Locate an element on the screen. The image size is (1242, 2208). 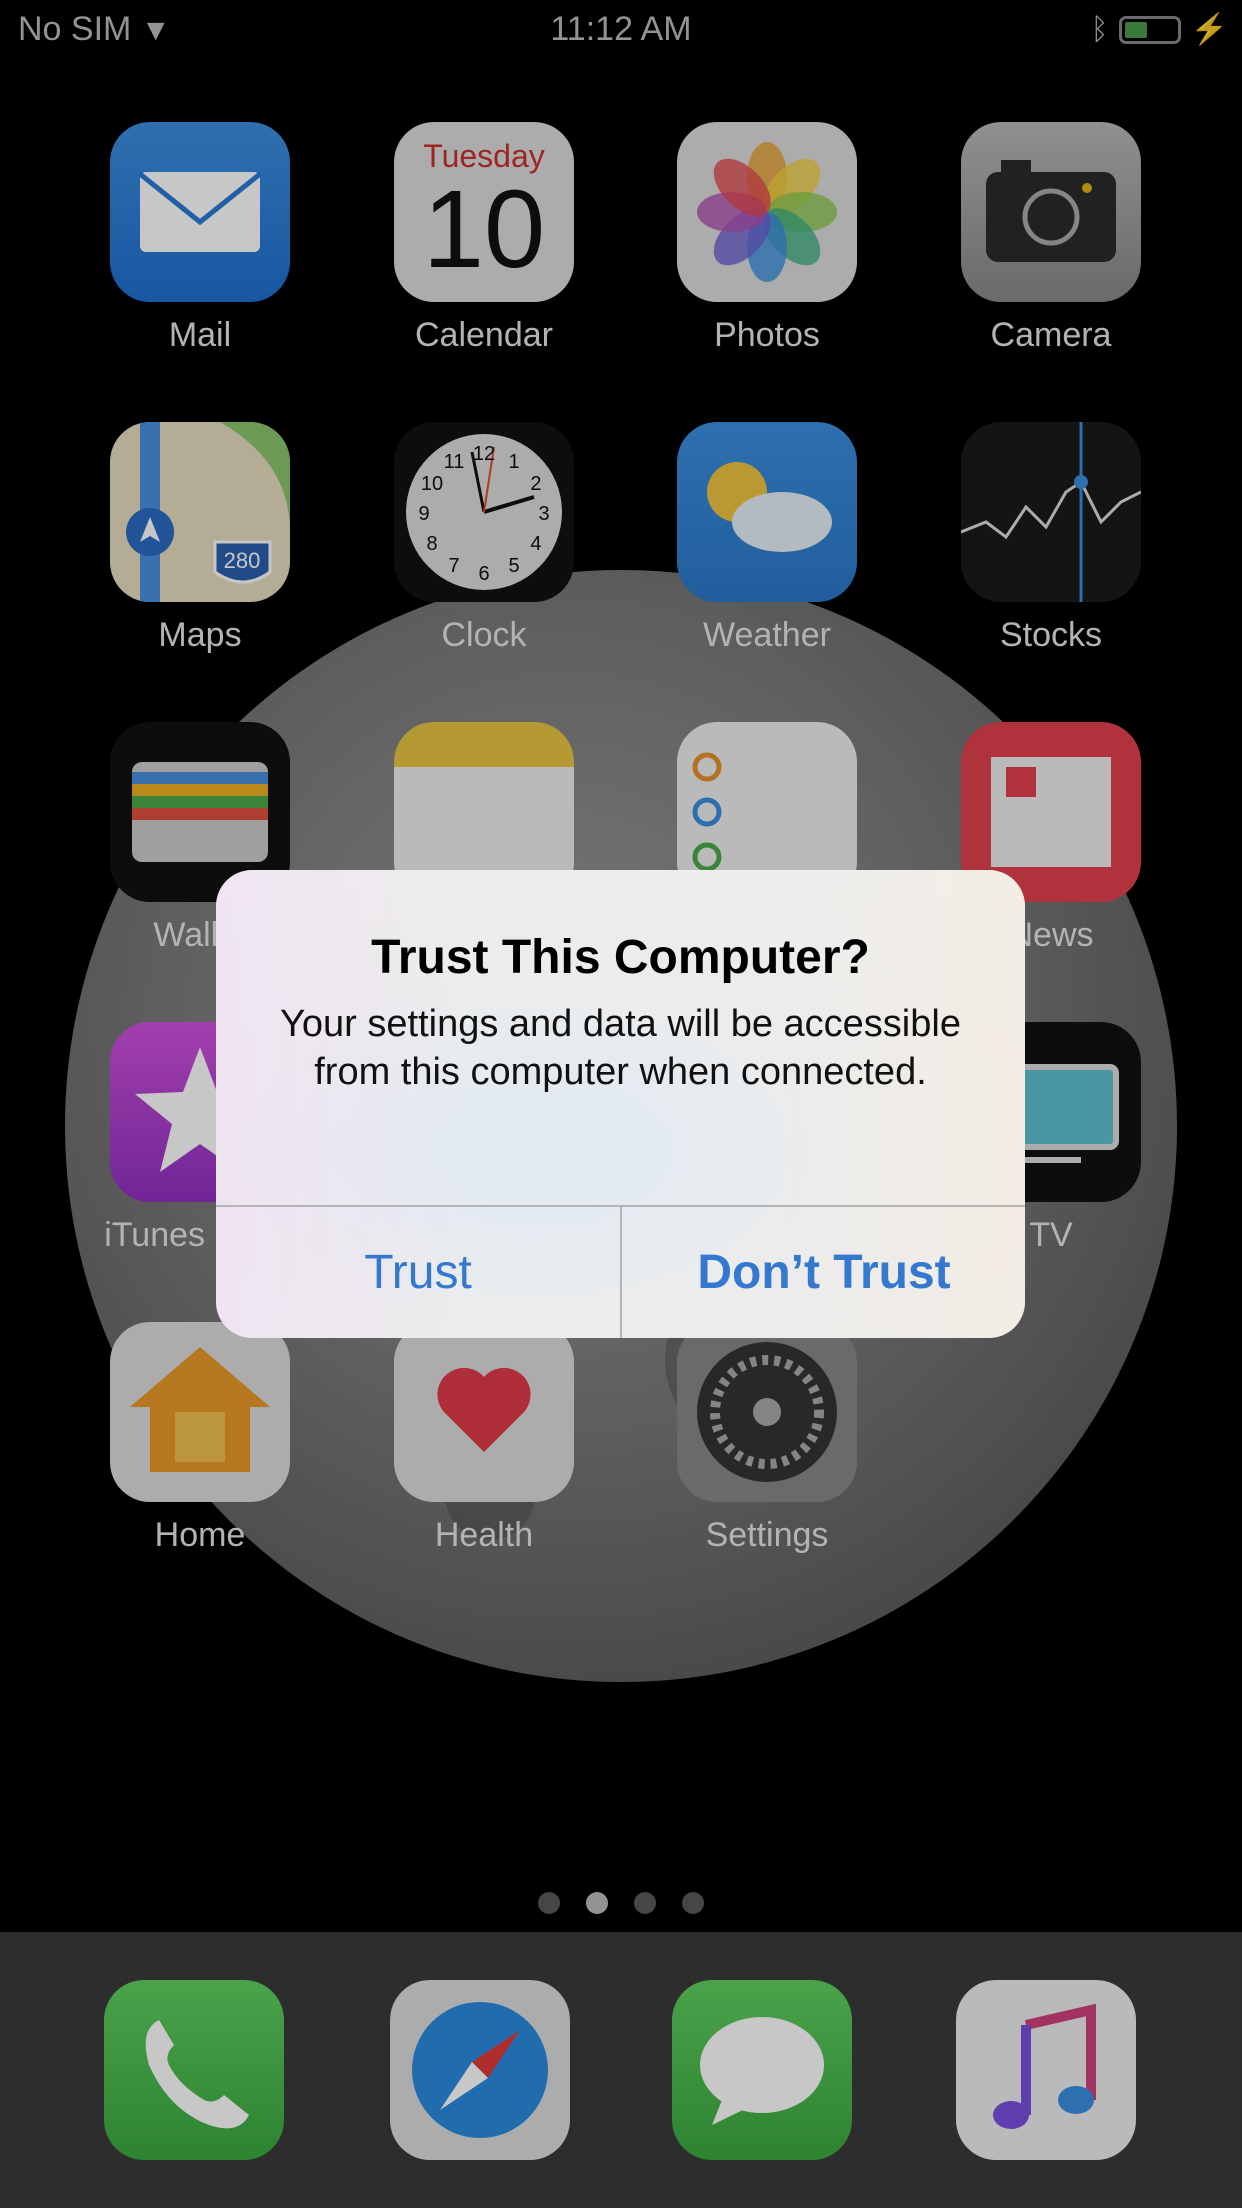
app-label: Camera is located at coordinates (1051, 335).